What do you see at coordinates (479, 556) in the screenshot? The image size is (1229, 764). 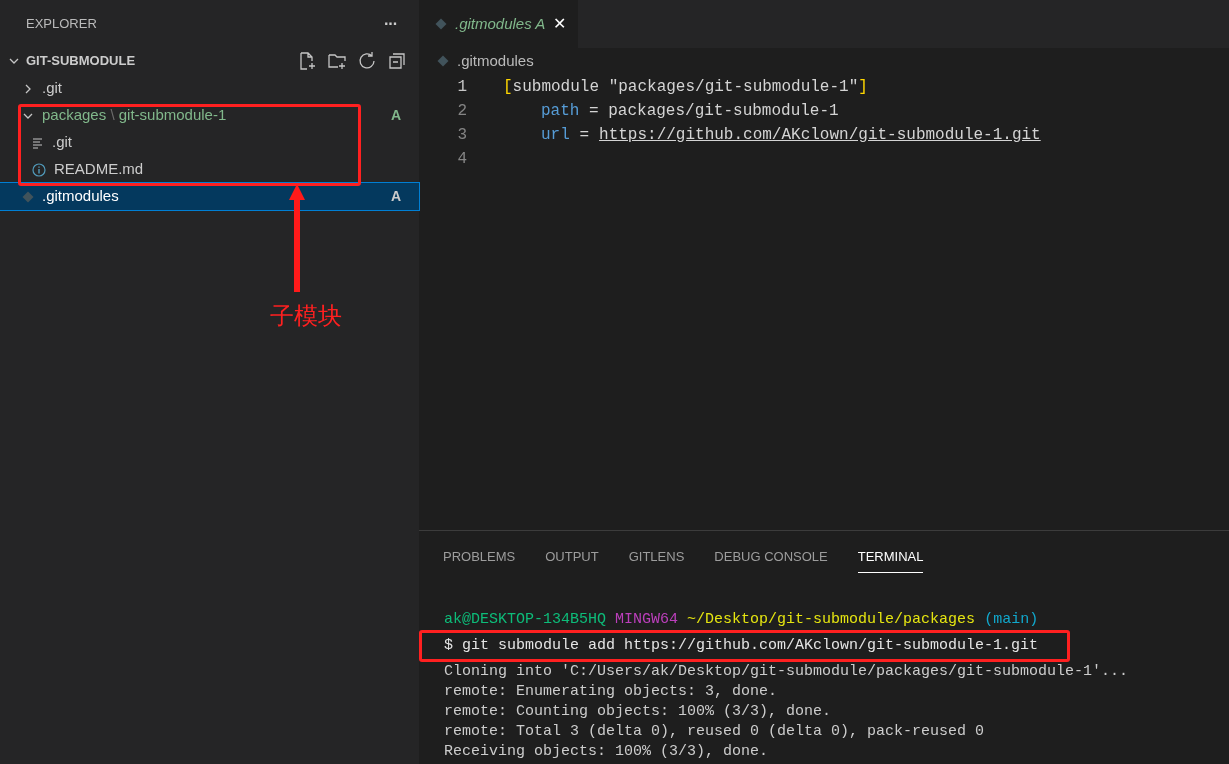 I see `panel-tab: PROBLEMS` at bounding box center [479, 556].